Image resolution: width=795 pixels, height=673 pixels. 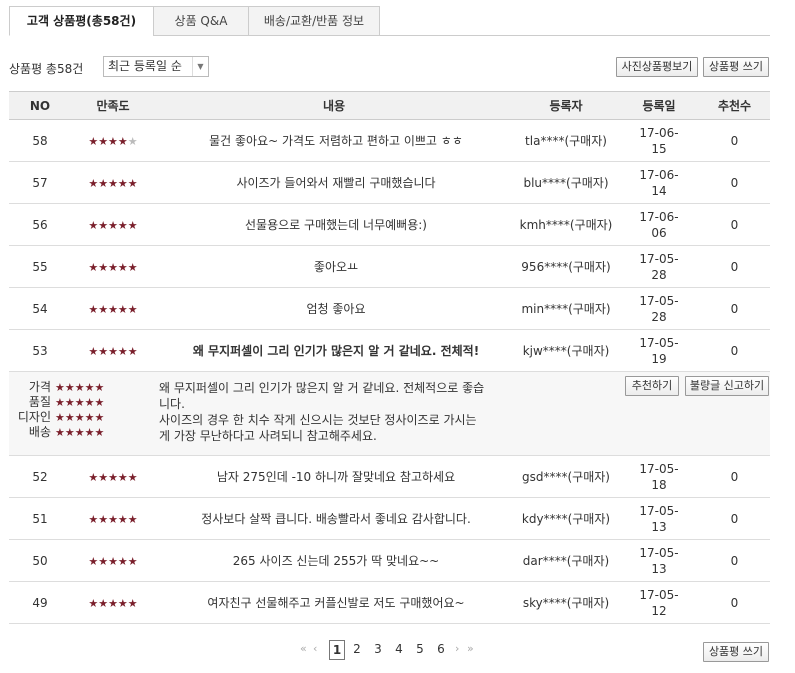 What do you see at coordinates (334, 518) in the screenshot?
I see `review-content: 정사보다 살짝 큽니다. 배송빨라서 좋네요 감사합니다.` at bounding box center [334, 518].